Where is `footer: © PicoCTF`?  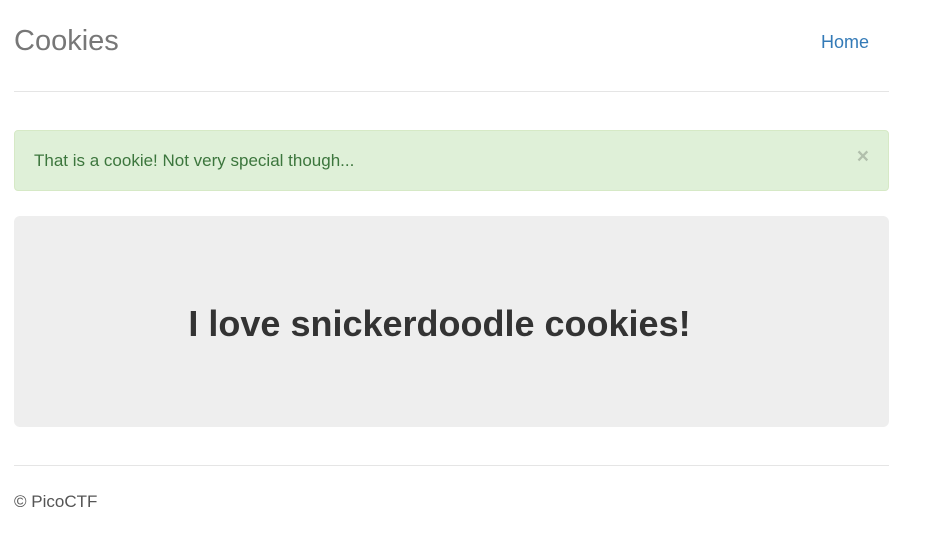 footer: © PicoCTF is located at coordinates (451, 488).